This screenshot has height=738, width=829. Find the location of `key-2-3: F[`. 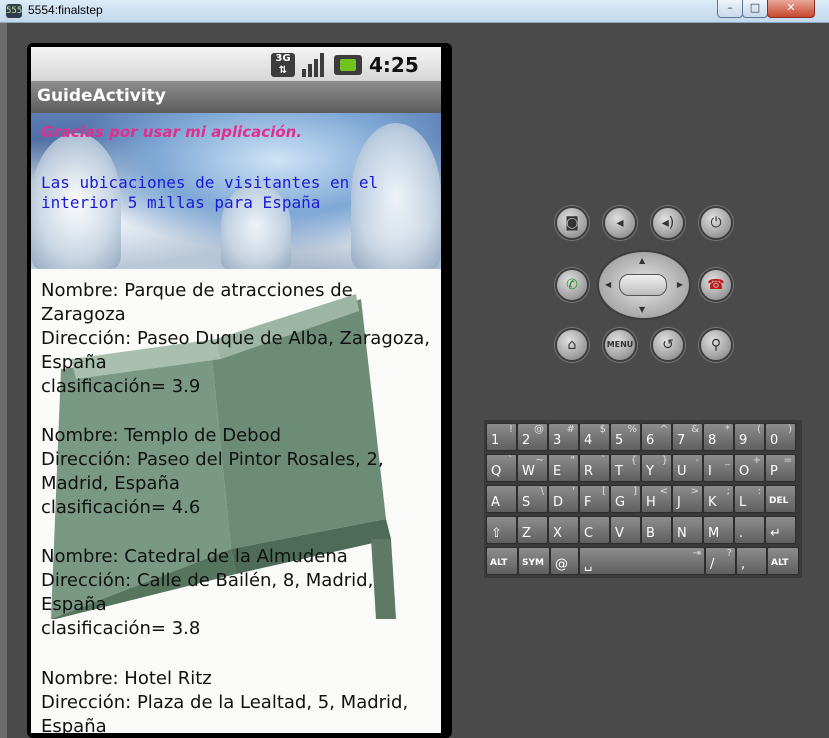

key-2-3: F[ is located at coordinates (594, 499).